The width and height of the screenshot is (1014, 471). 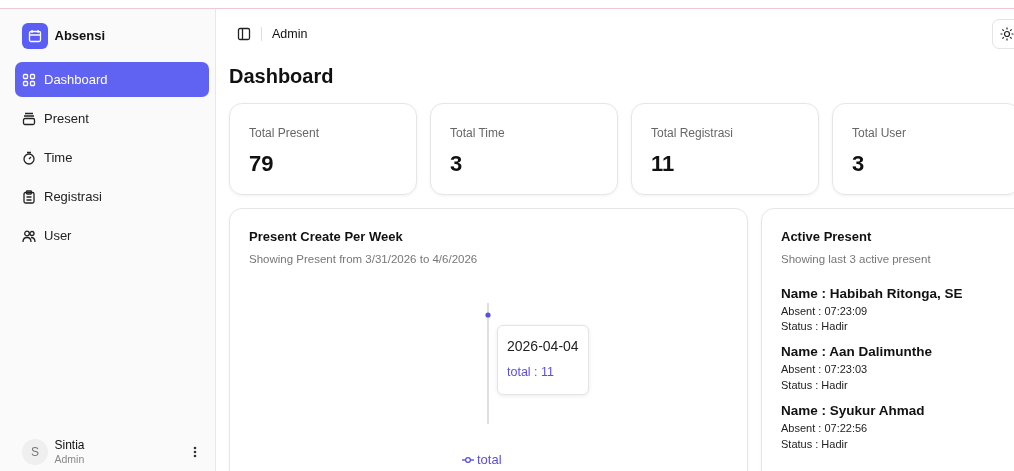 What do you see at coordinates (825, 311) in the screenshot?
I see `entry-absent-time: Absent : 07:23:09` at bounding box center [825, 311].